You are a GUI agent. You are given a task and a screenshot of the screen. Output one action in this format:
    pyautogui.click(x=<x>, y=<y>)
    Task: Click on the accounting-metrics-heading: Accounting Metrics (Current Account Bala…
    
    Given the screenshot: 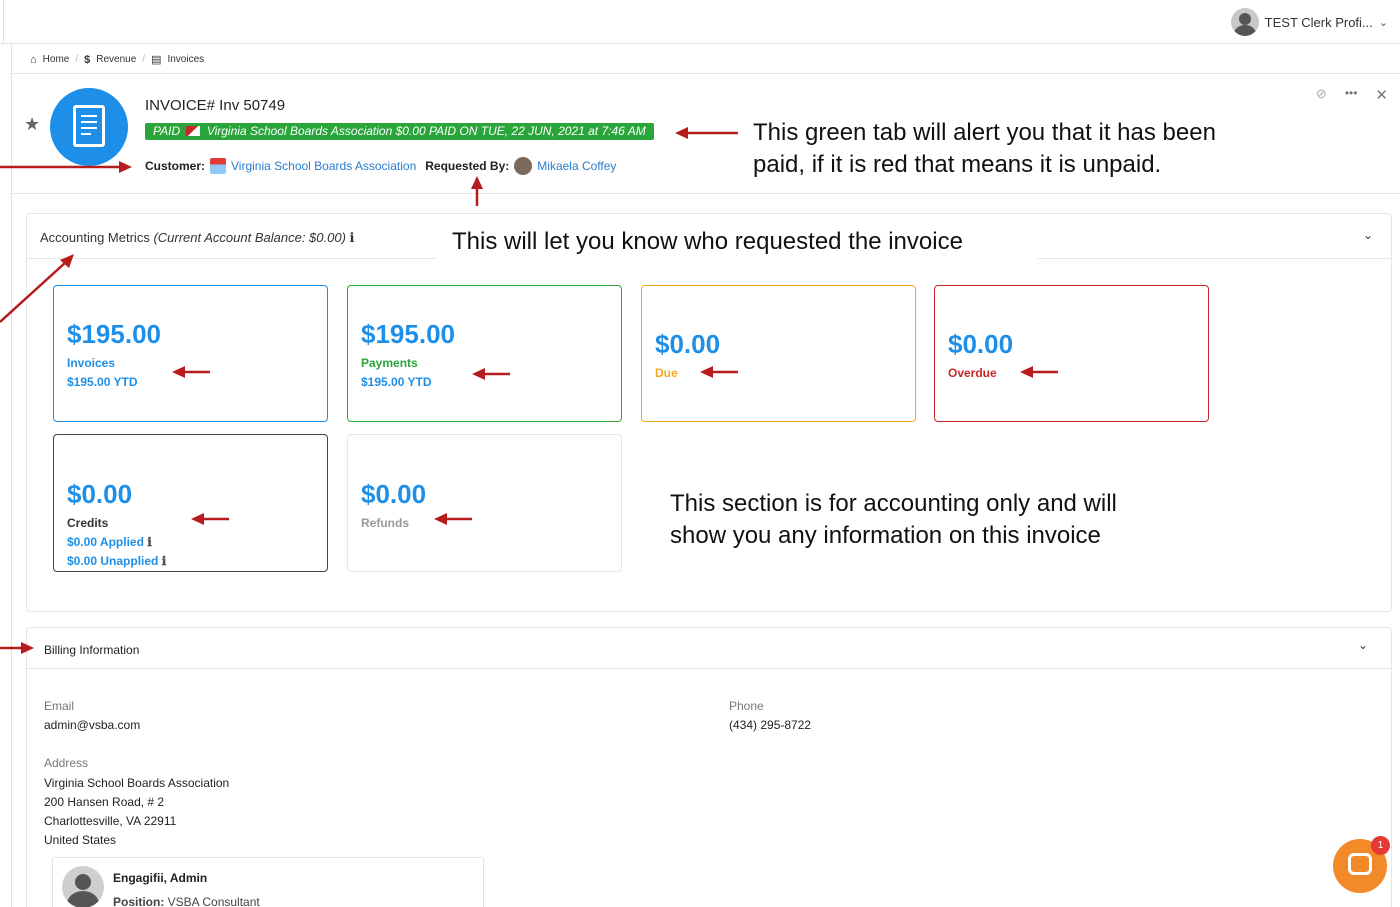 What is the action you would take?
    pyautogui.click(x=197, y=238)
    